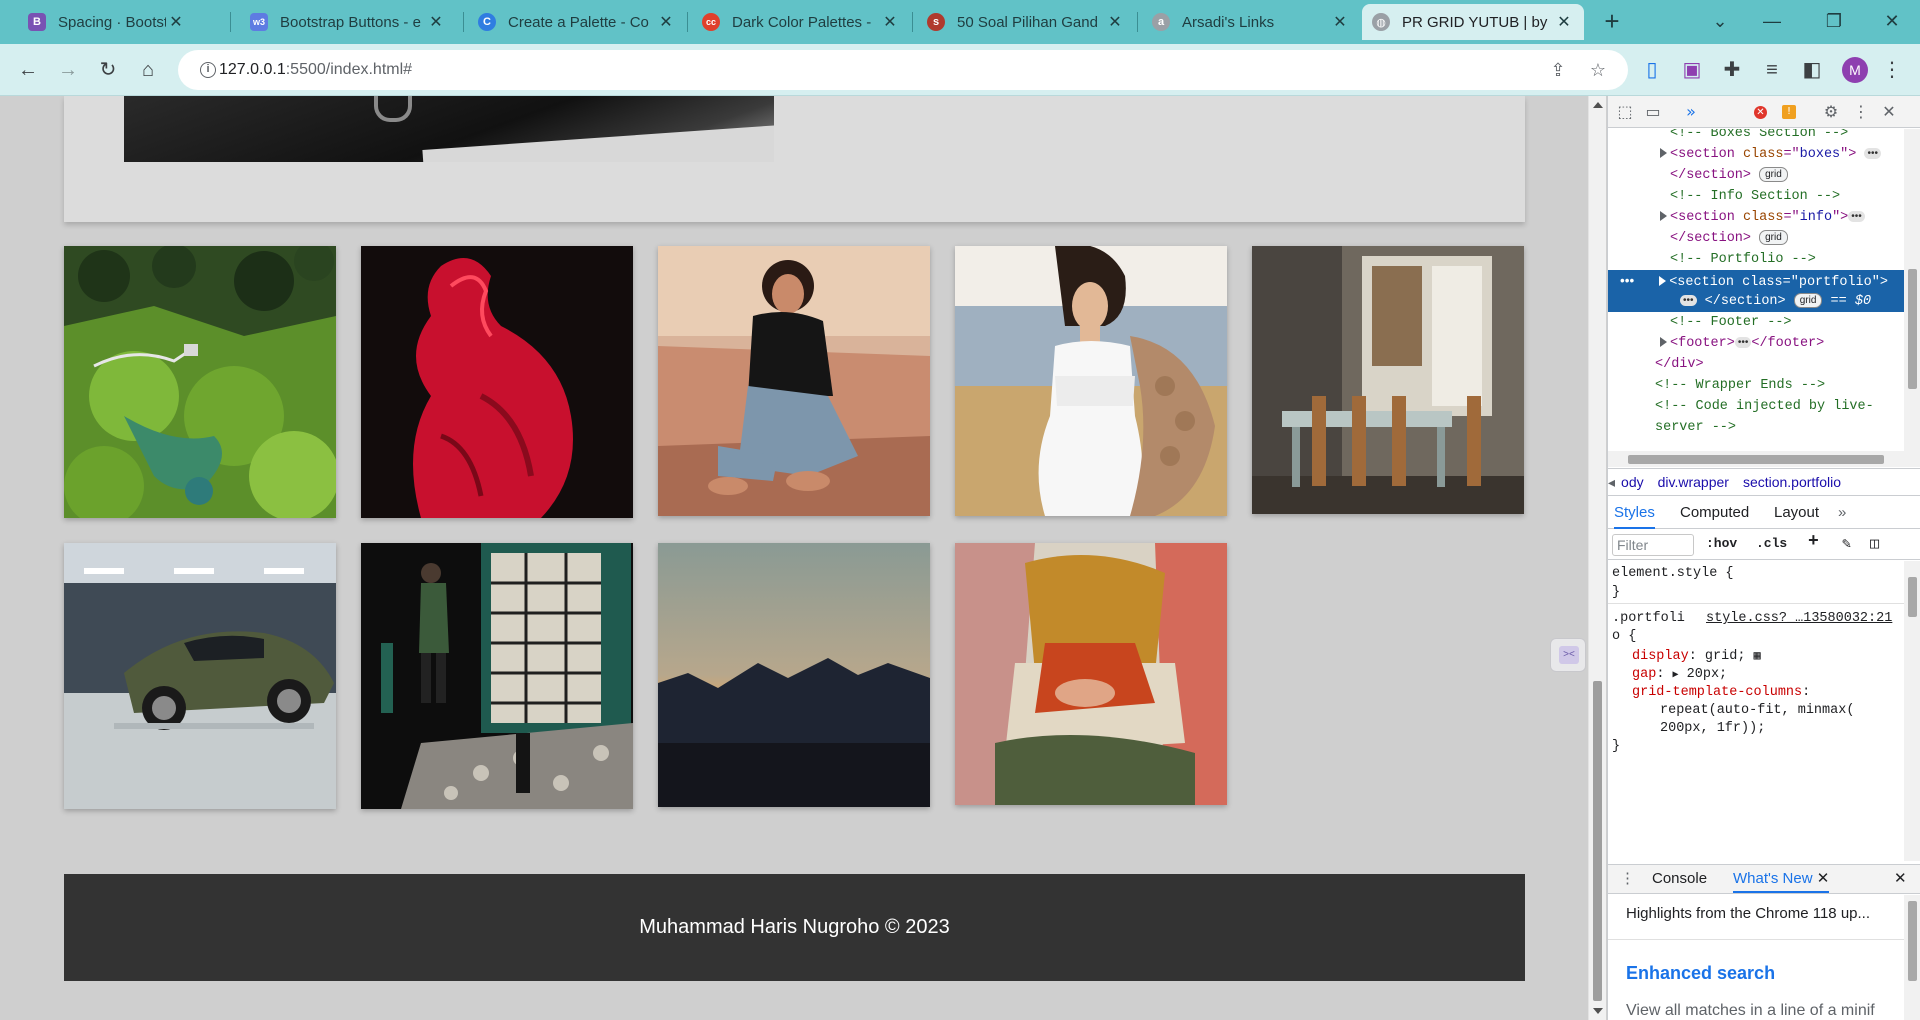 The height and width of the screenshot is (1020, 1920). Describe the element at coordinates (1834, 21) in the screenshot. I see `restore-icon: ❐` at that location.